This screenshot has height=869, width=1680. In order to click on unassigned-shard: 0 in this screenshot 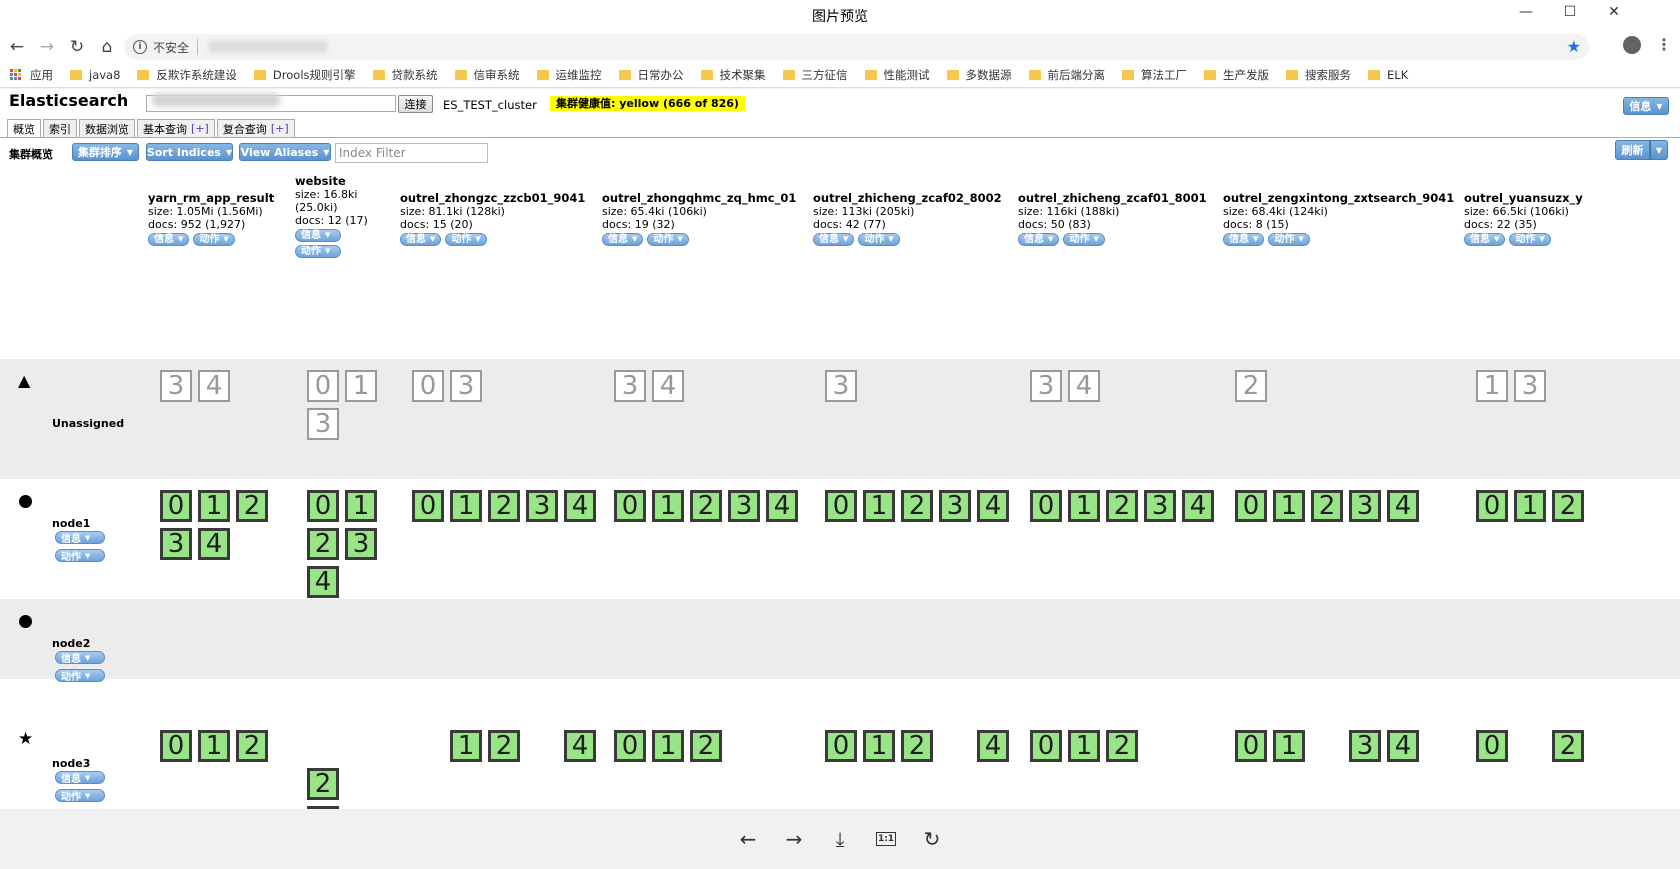, I will do `click(428, 386)`.